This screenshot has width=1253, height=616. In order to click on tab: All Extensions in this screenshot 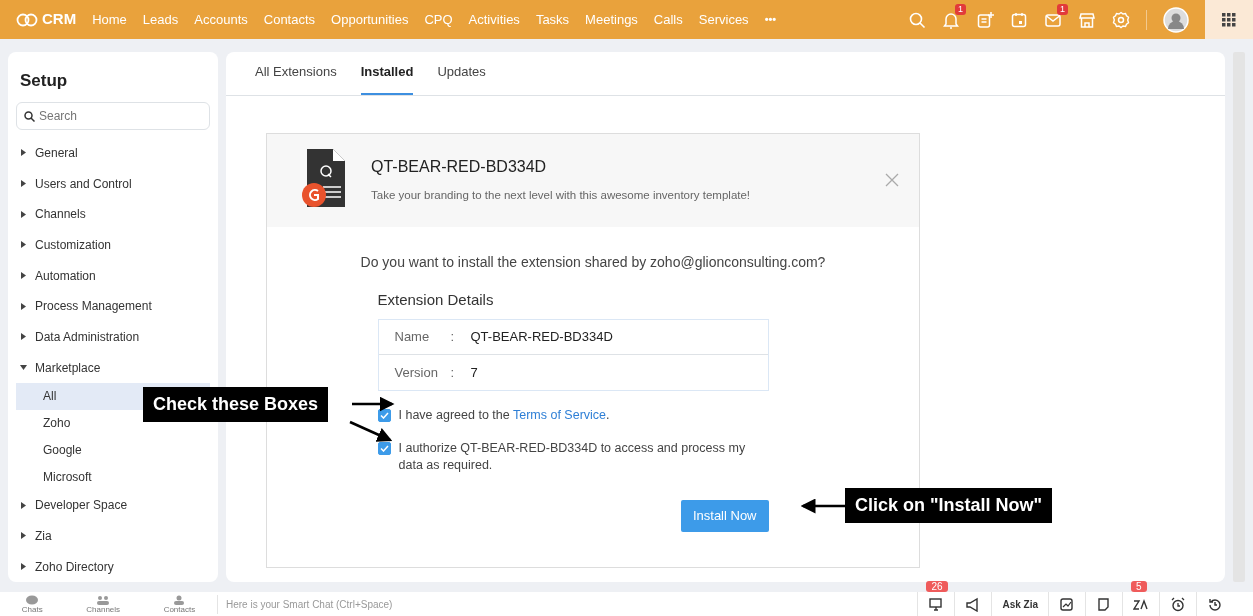, I will do `click(296, 73)`.